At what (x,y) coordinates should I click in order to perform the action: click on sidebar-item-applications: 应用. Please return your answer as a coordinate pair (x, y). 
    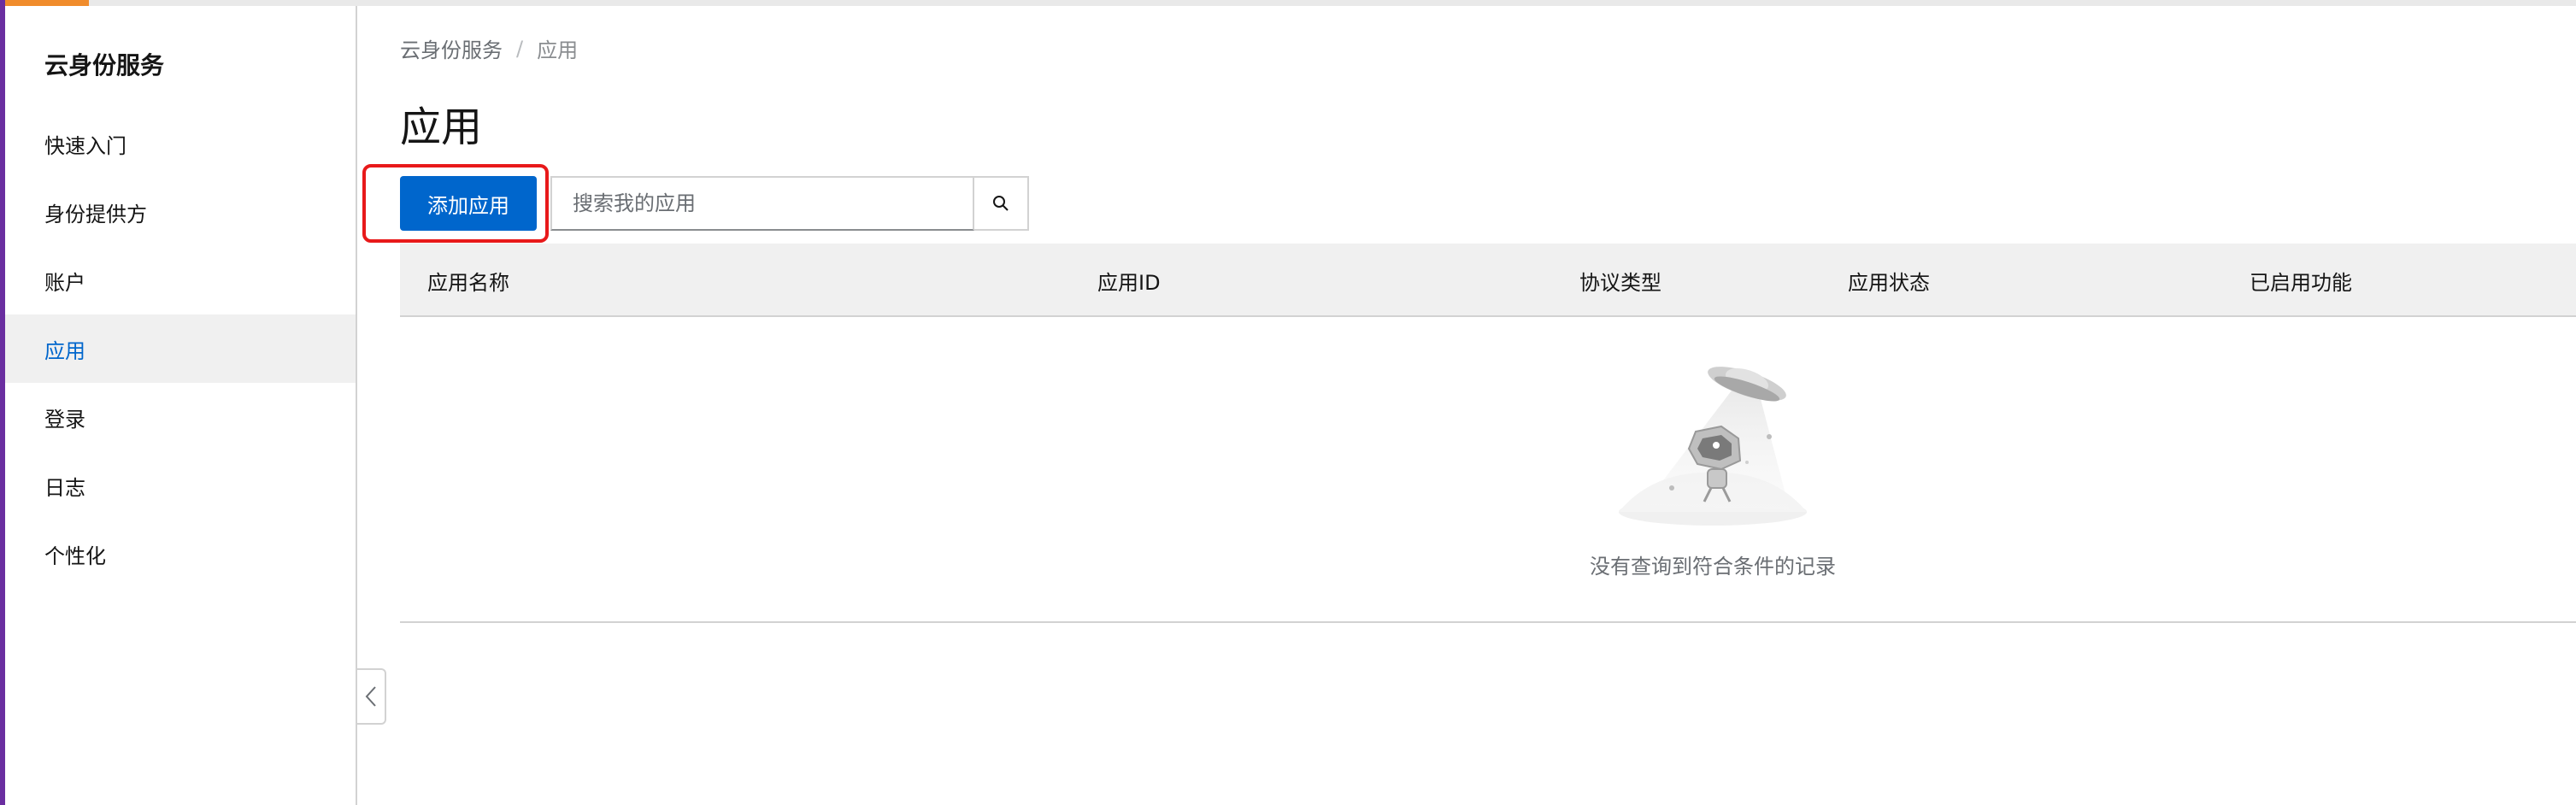
    Looking at the image, I should click on (180, 348).